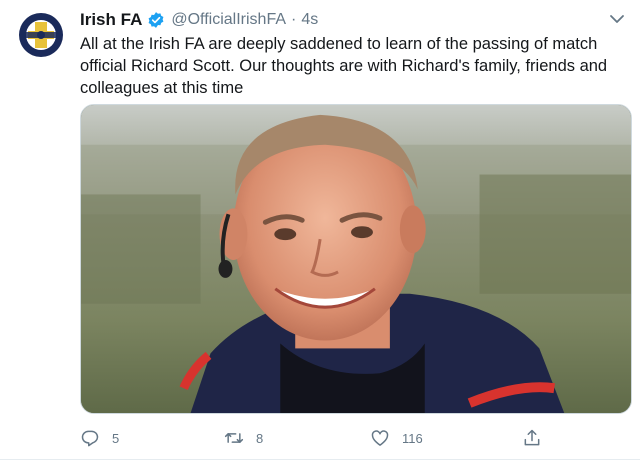 This screenshot has width=640, height=461. Describe the element at coordinates (116, 438) in the screenshot. I see `reply-count: 5` at that location.